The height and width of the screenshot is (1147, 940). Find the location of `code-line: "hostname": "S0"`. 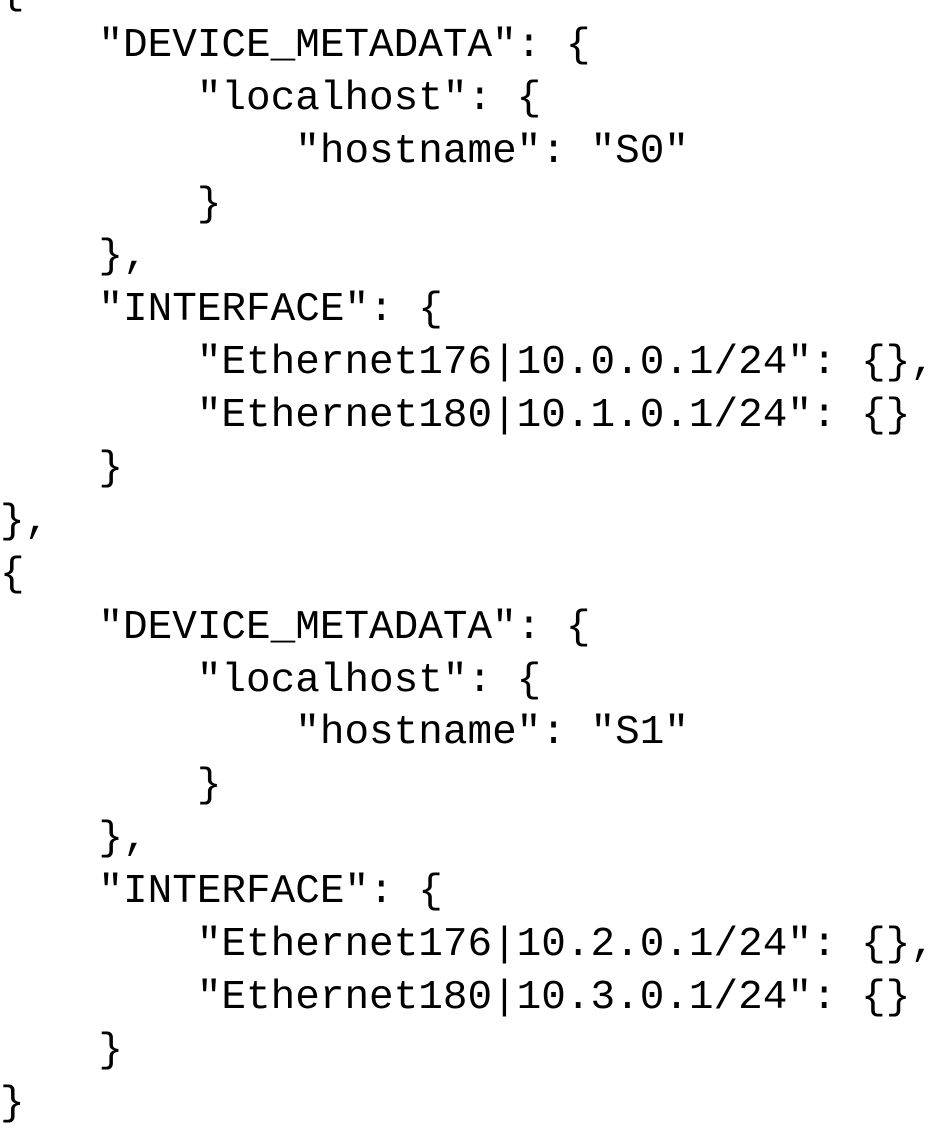

code-line: "hostname": "S0" is located at coordinates (344, 151).